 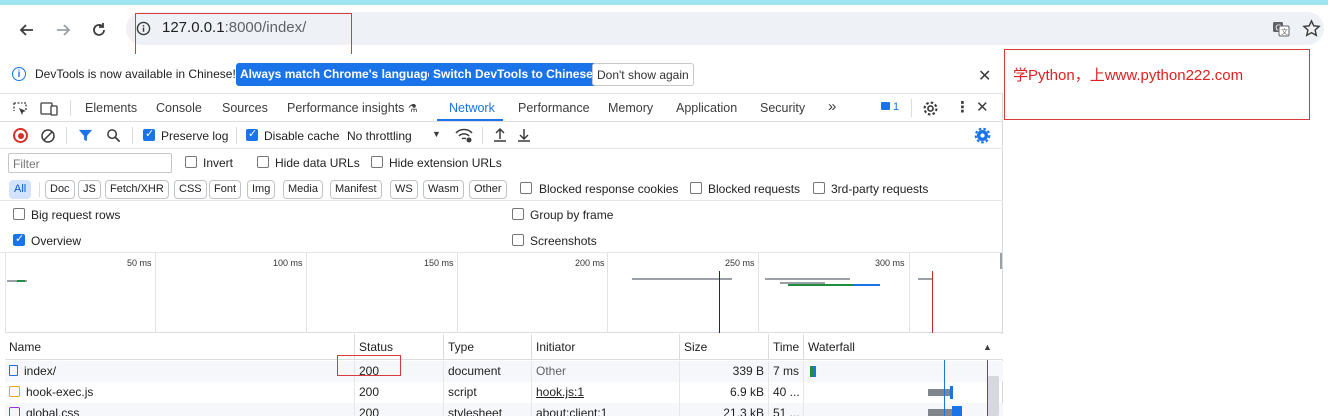 What do you see at coordinates (786, 347) in the screenshot?
I see `col-time-header: Time` at bounding box center [786, 347].